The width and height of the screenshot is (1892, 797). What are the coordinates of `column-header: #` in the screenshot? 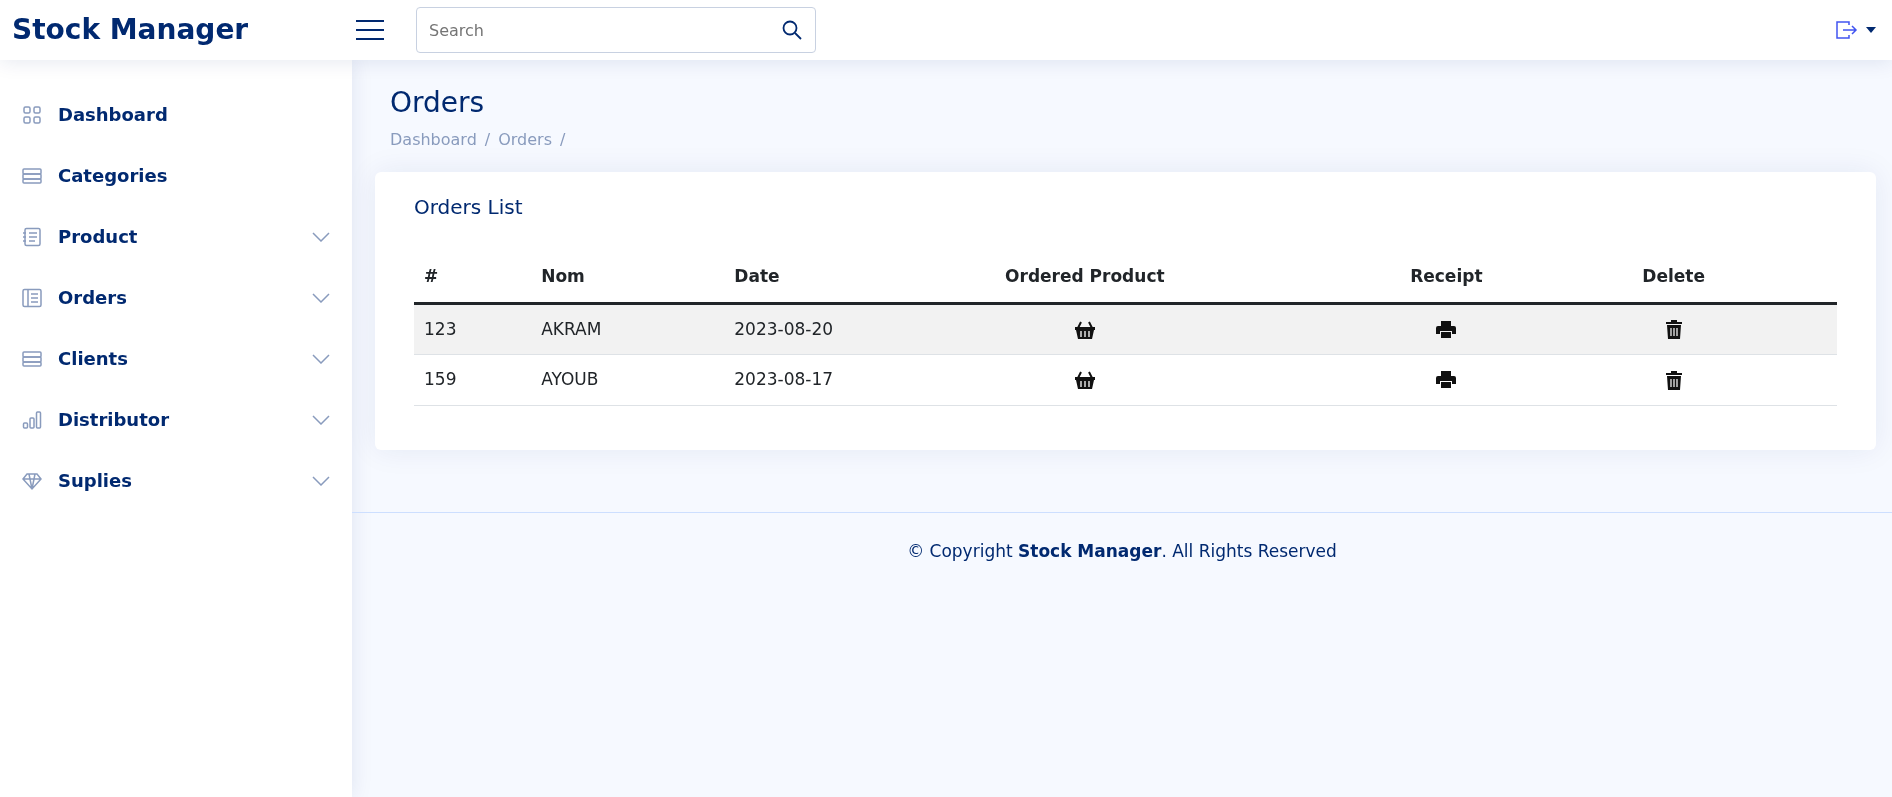 It's located at (431, 276).